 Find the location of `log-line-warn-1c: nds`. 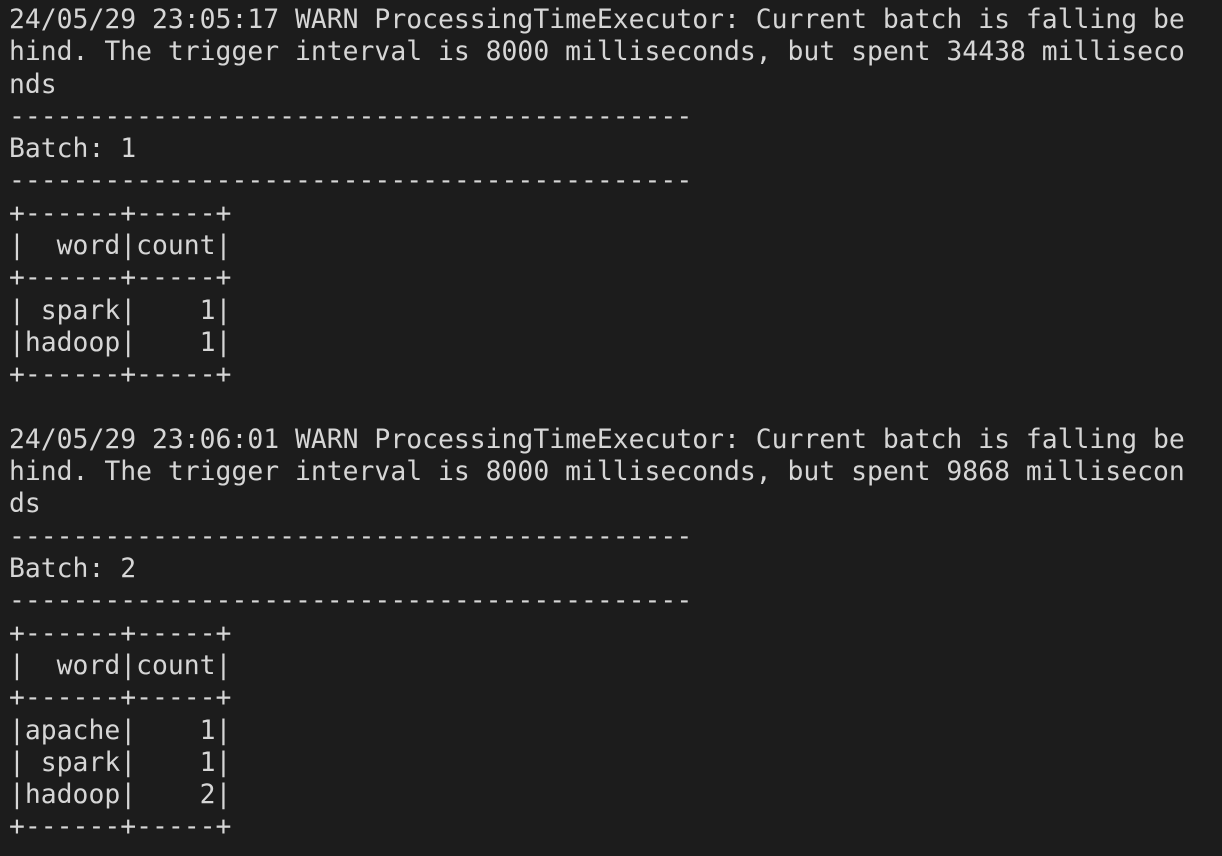

log-line-warn-1c: nds is located at coordinates (33, 84).